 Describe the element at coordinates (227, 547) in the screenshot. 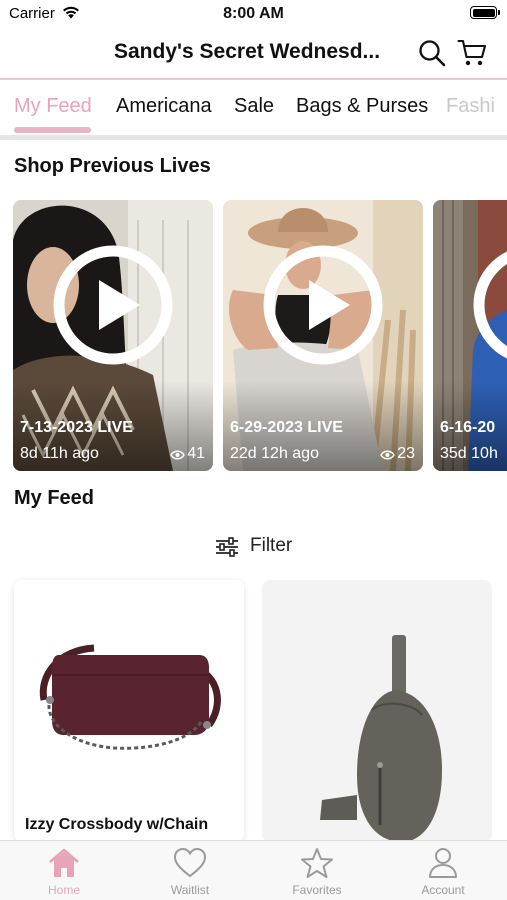

I see `filter-icon` at that location.